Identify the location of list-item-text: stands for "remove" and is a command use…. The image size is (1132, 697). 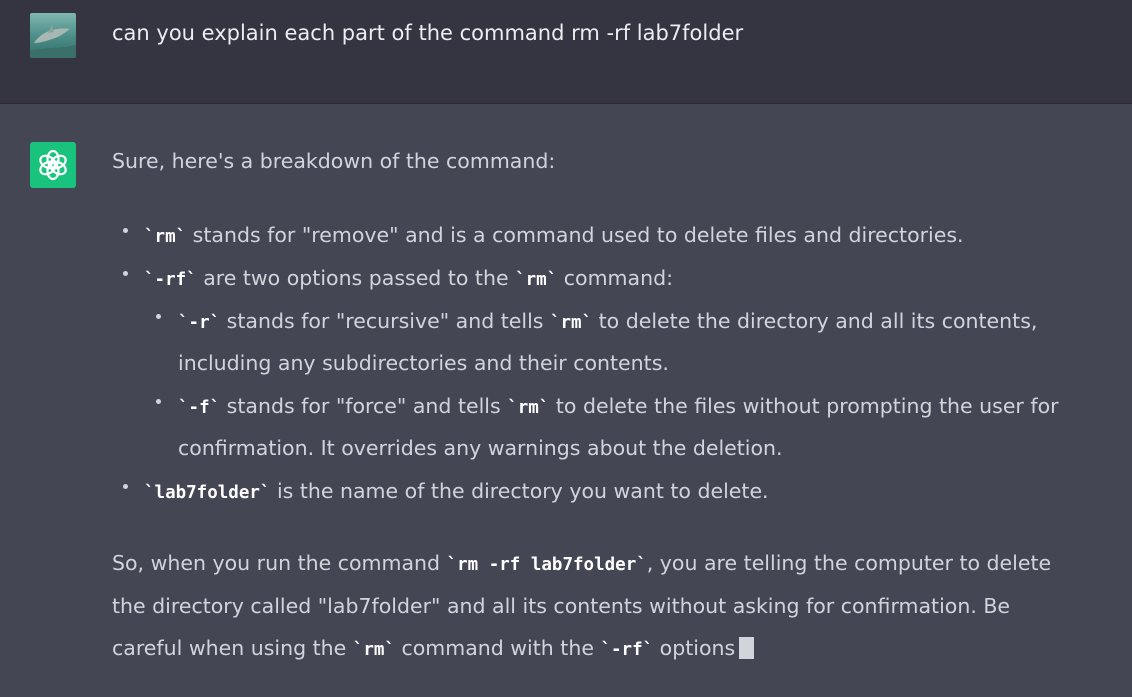
(575, 235).